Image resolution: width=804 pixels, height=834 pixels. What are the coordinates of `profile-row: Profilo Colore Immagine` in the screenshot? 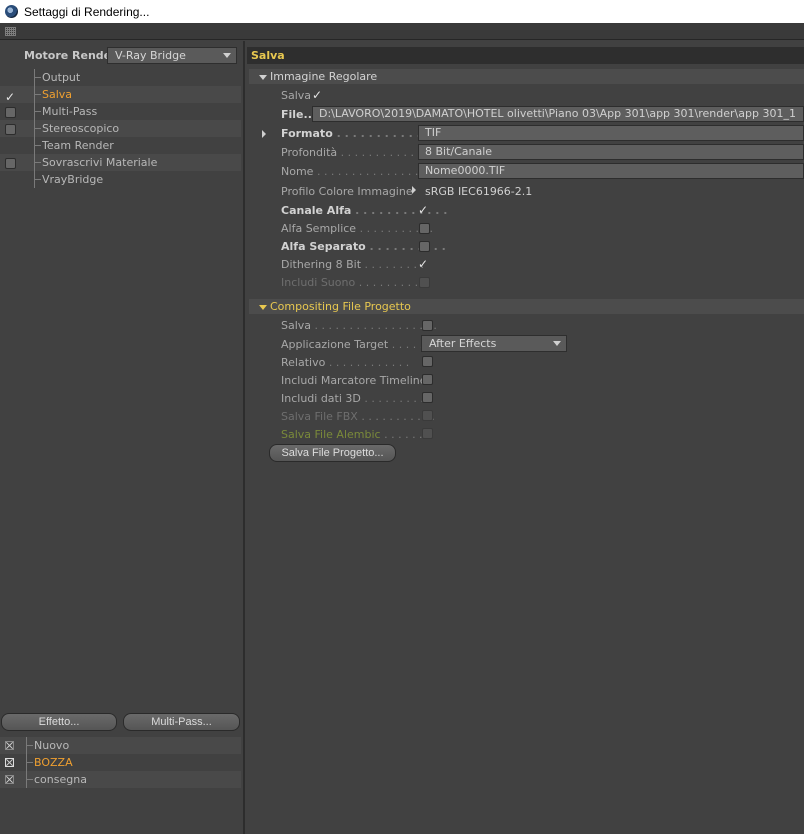 It's located at (347, 191).